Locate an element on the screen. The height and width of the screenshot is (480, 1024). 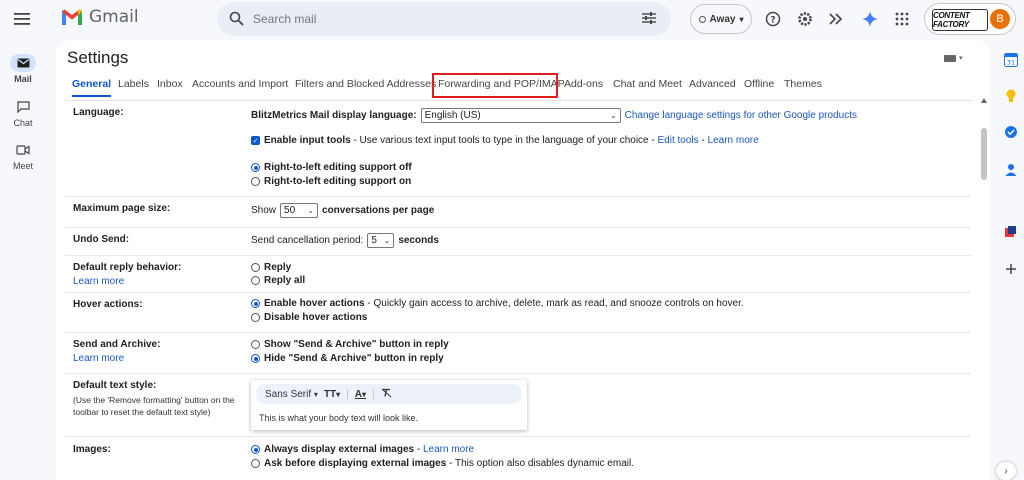
chevron-down-icon: ⌄ is located at coordinates (613, 115).